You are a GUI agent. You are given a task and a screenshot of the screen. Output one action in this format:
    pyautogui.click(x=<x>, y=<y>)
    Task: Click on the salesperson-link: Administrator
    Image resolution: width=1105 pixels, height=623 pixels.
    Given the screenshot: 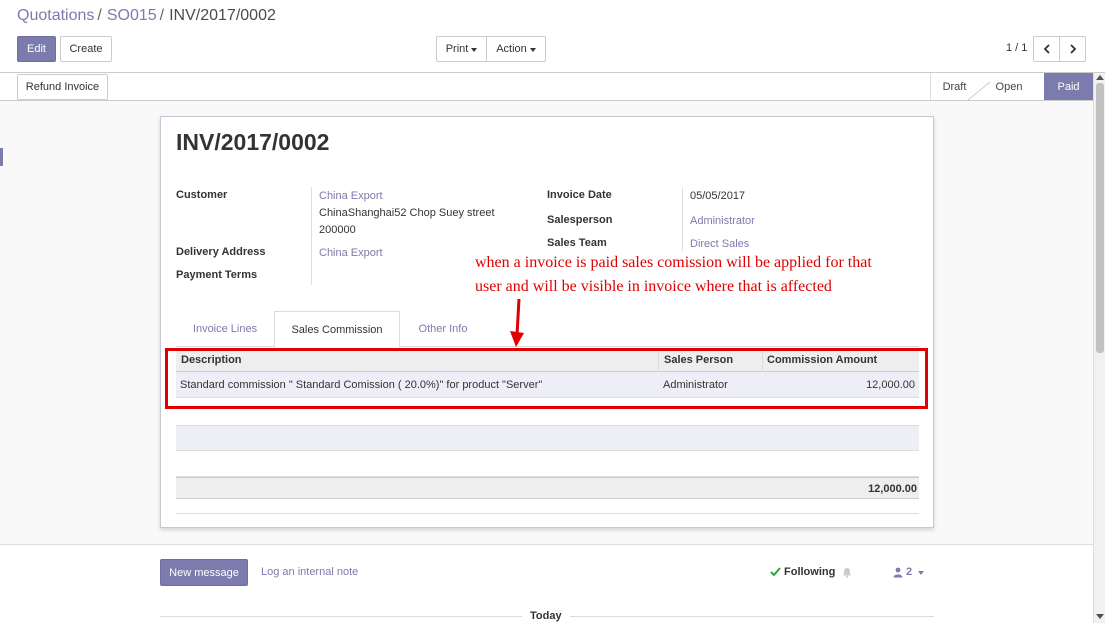 What is the action you would take?
    pyautogui.click(x=722, y=221)
    